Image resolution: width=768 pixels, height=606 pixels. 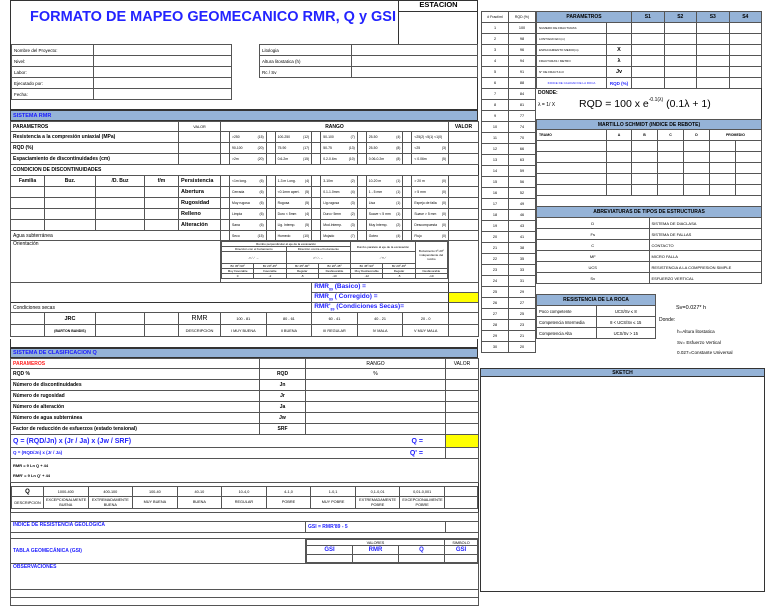 I want to click on range-option: 0.1-1.0mm (4), so click(x=339, y=192).